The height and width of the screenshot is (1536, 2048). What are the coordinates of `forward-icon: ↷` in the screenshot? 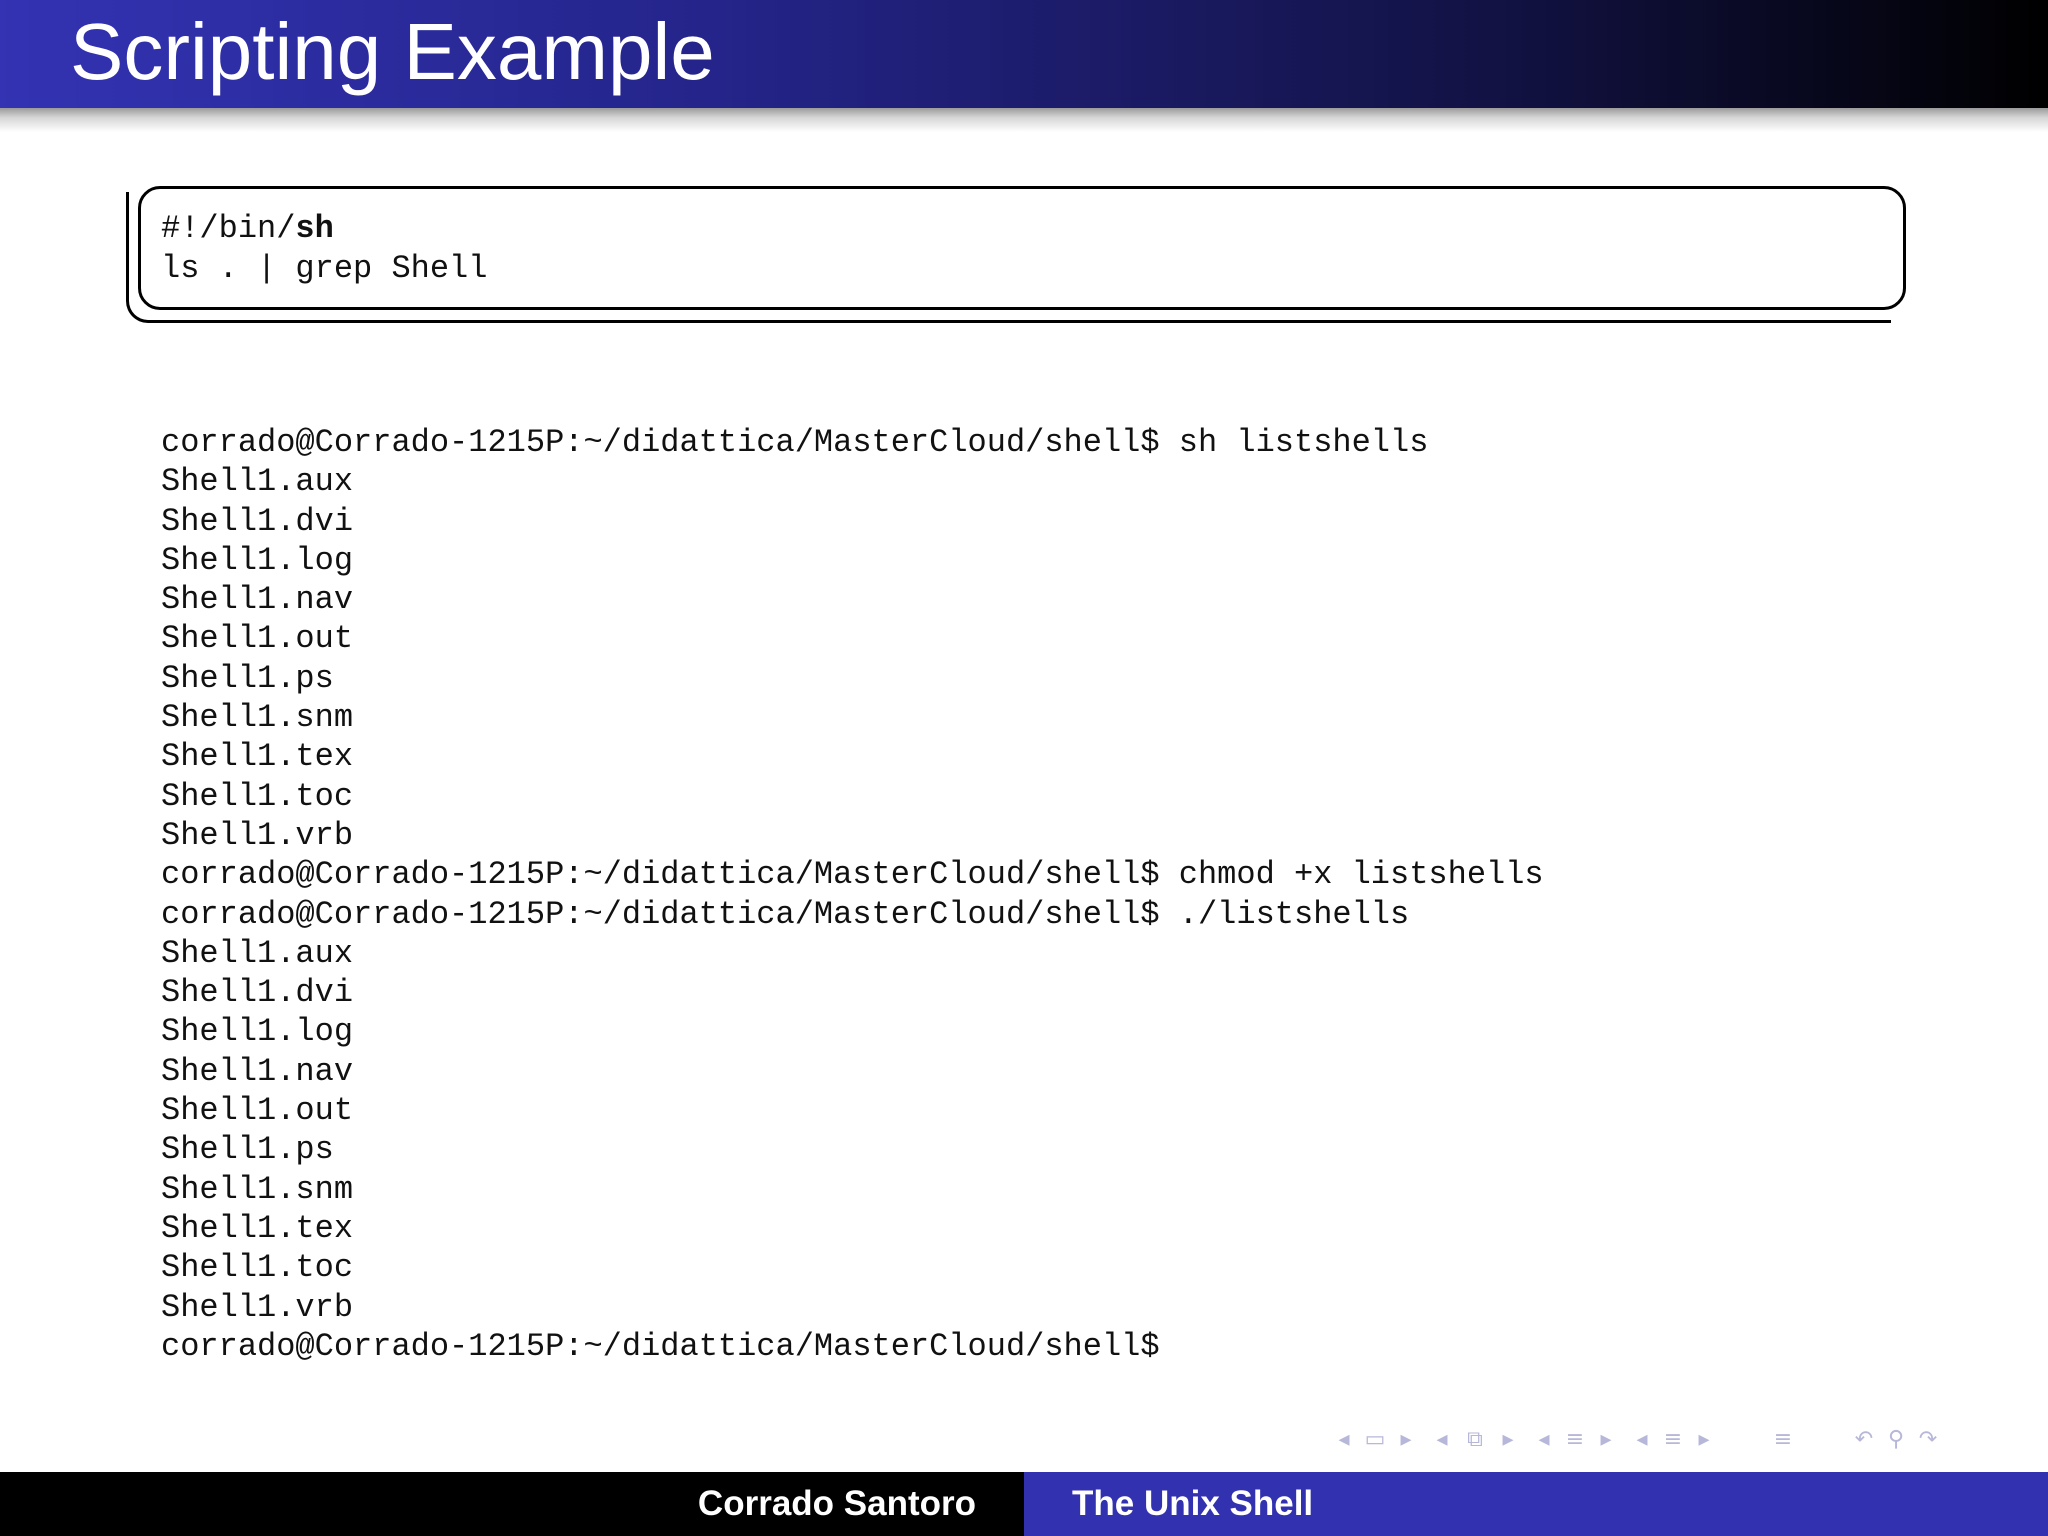 It's located at (1928, 1440).